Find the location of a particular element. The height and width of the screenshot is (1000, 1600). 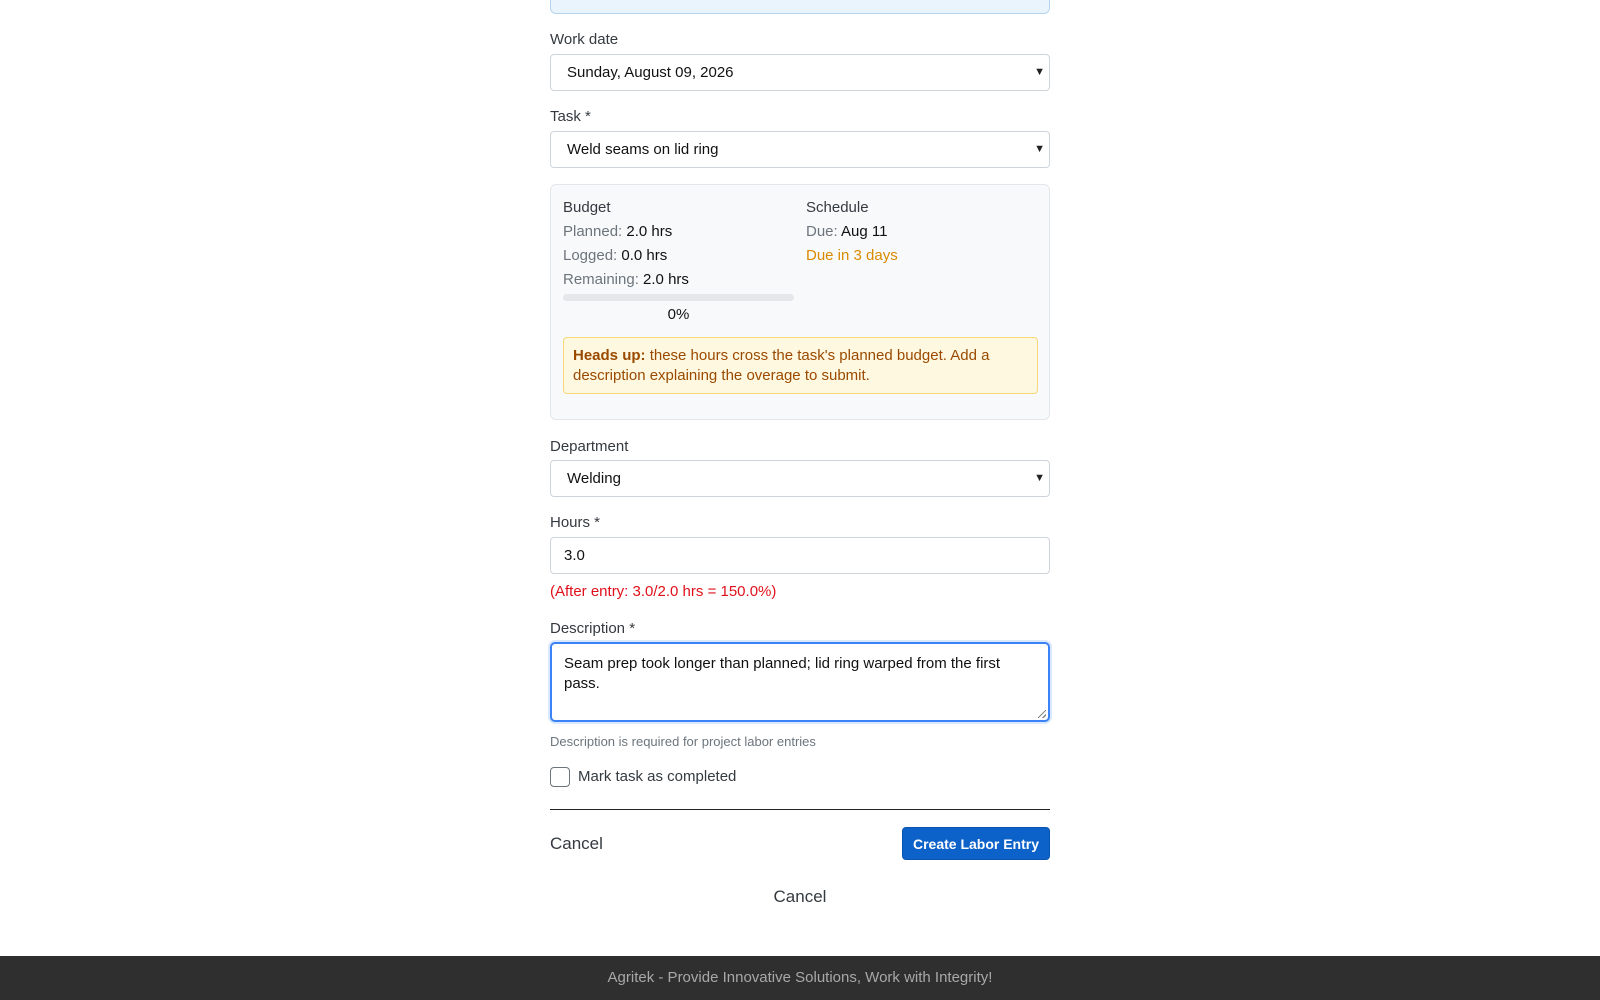

due-status: Due in 3 days is located at coordinates (852, 255).